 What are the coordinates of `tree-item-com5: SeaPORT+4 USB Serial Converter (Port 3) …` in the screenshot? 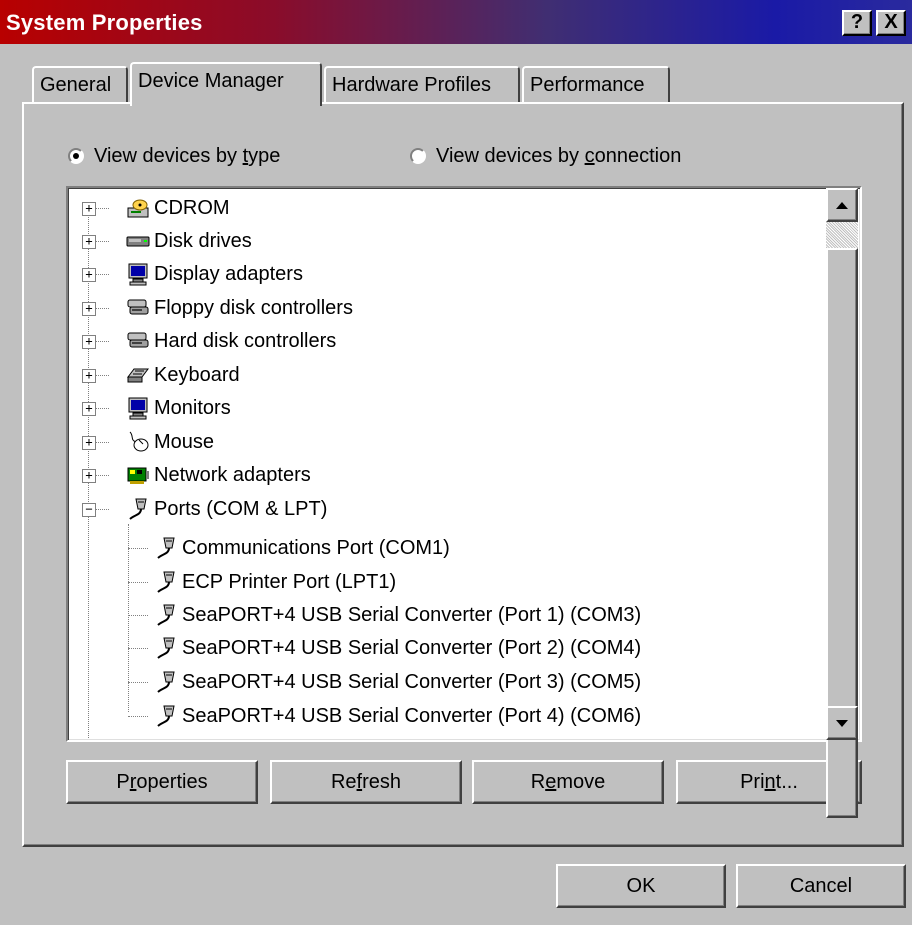 It's located at (384, 682).